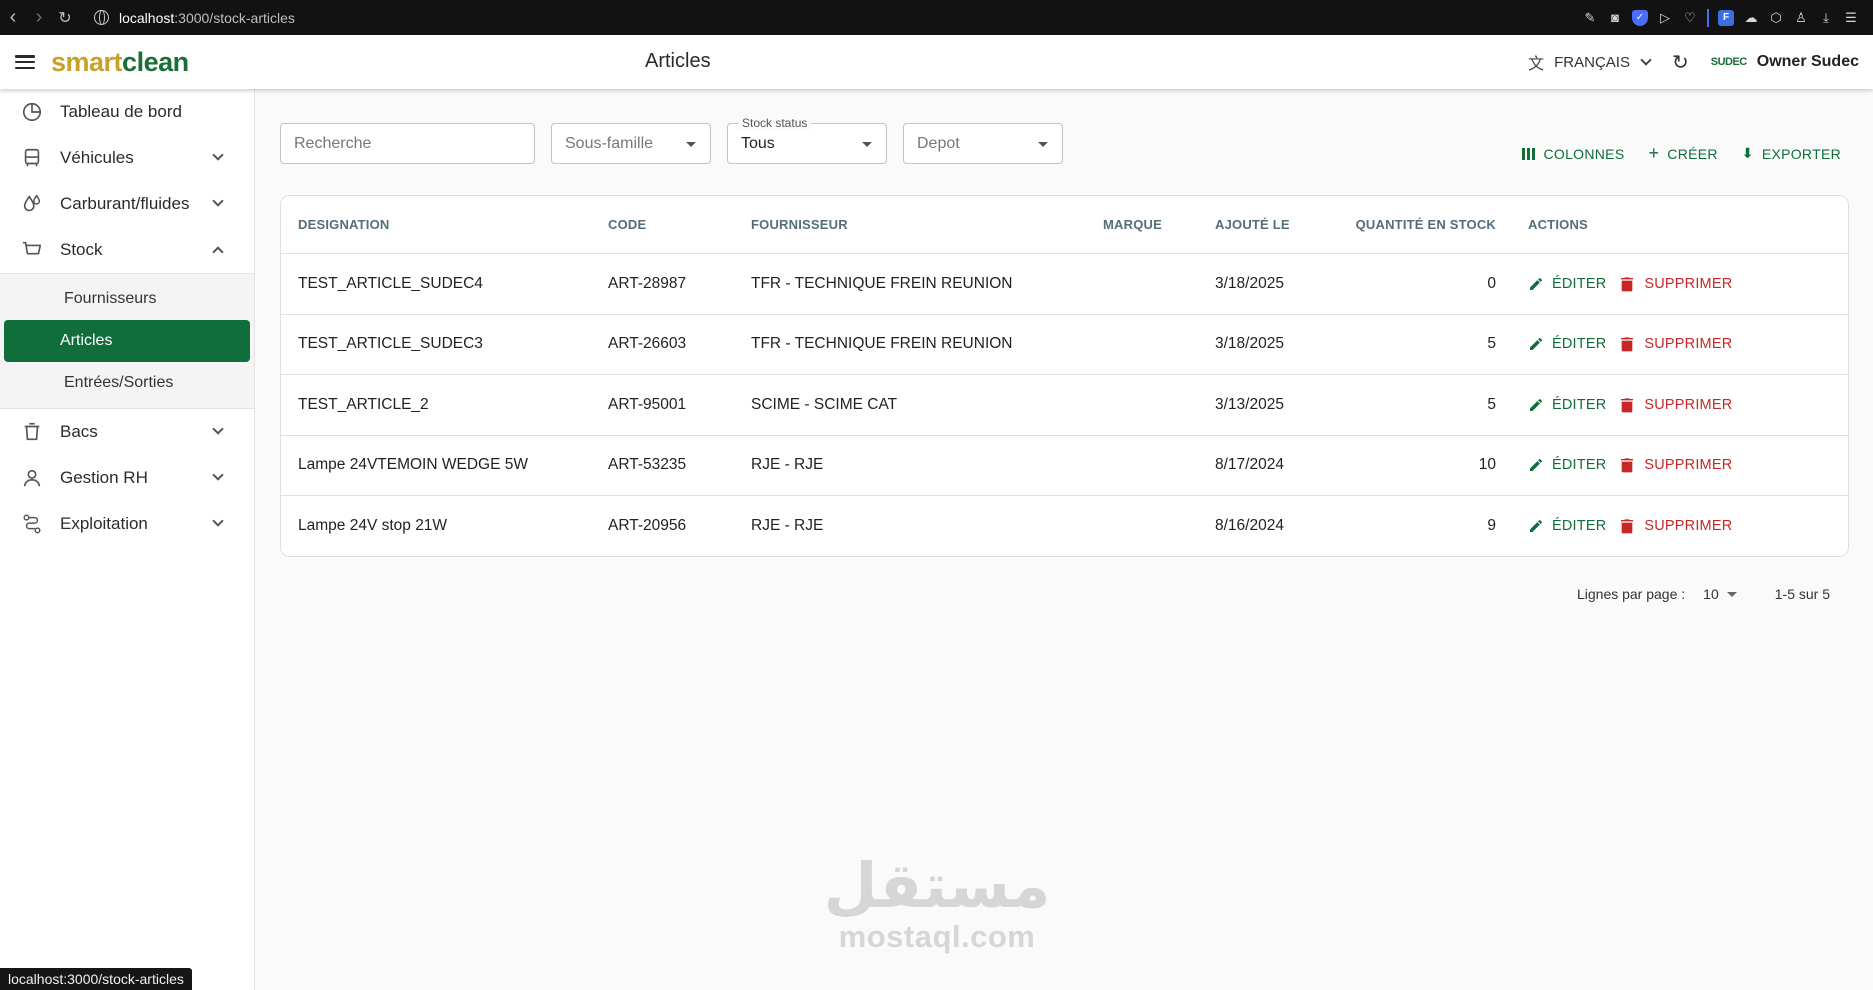  I want to click on sidebar-item-gestion-rh: Gestion RH, so click(127, 478).